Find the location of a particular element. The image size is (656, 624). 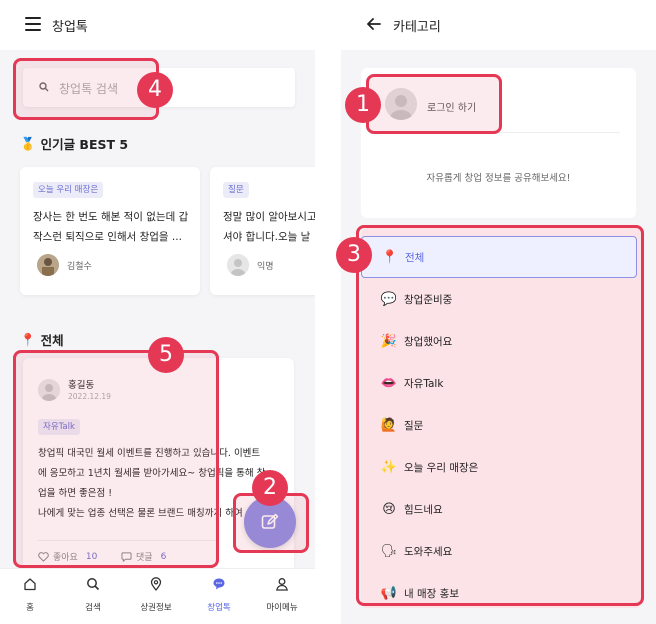

category-tag: 자유Talk is located at coordinates (59, 427).